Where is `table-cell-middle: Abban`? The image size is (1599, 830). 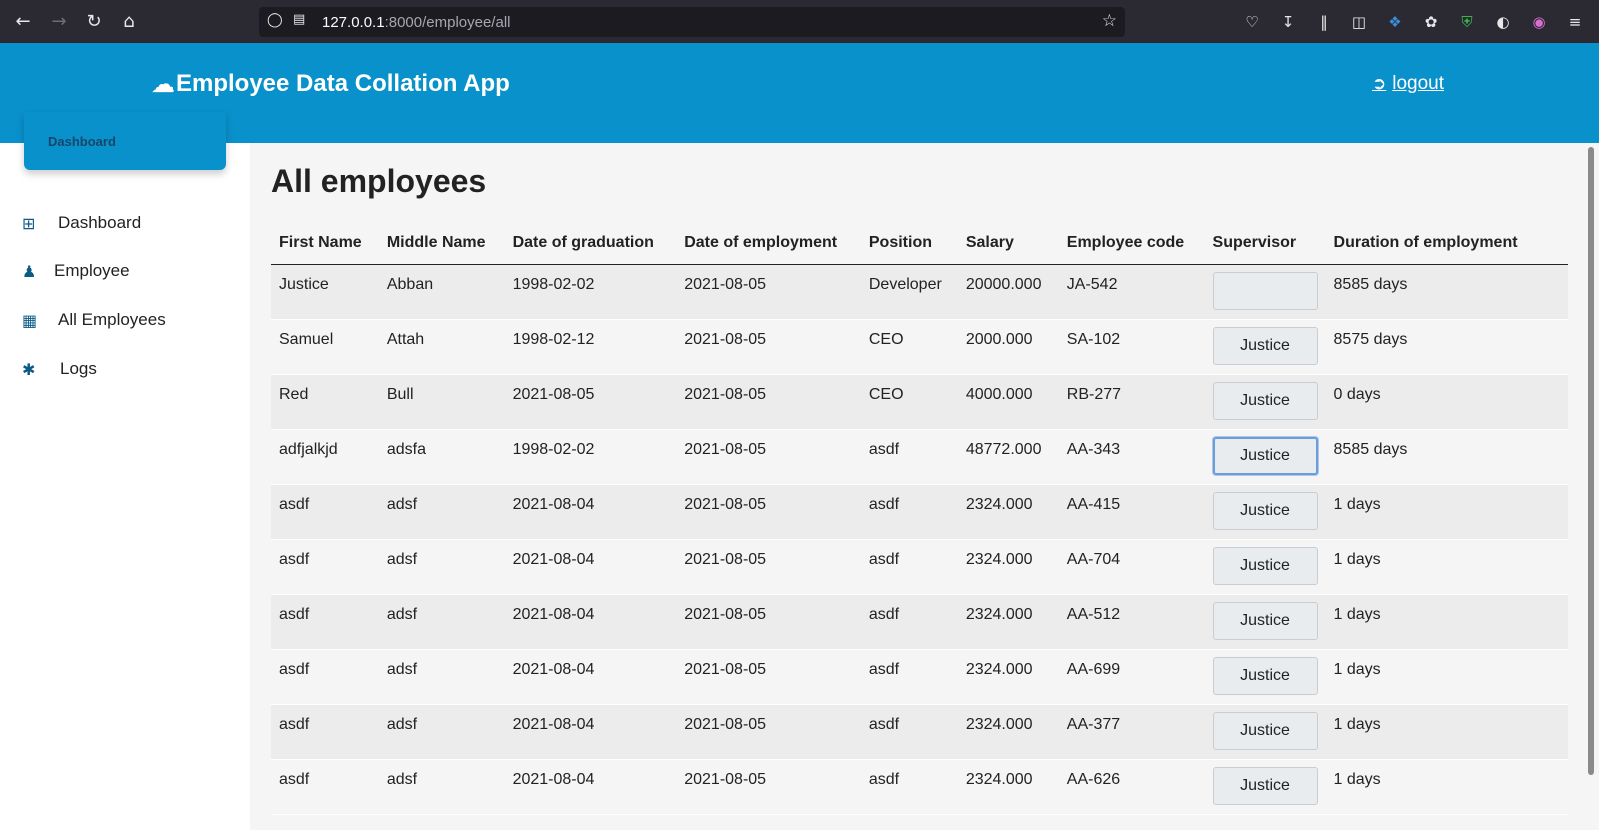 table-cell-middle: Abban is located at coordinates (441, 292).